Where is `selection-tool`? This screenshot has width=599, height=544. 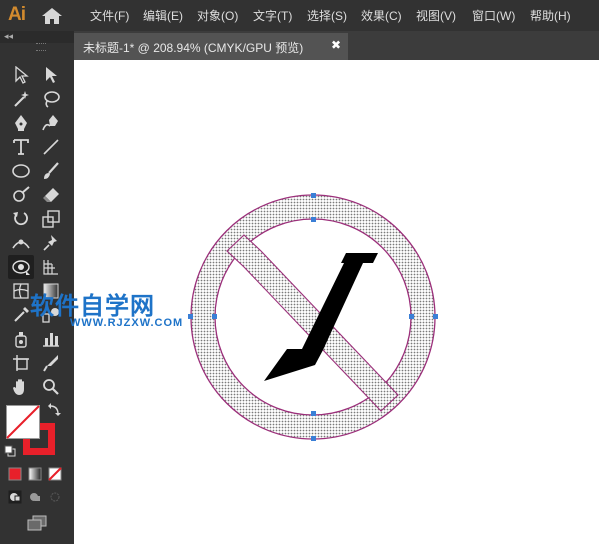 selection-tool is located at coordinates (21, 75).